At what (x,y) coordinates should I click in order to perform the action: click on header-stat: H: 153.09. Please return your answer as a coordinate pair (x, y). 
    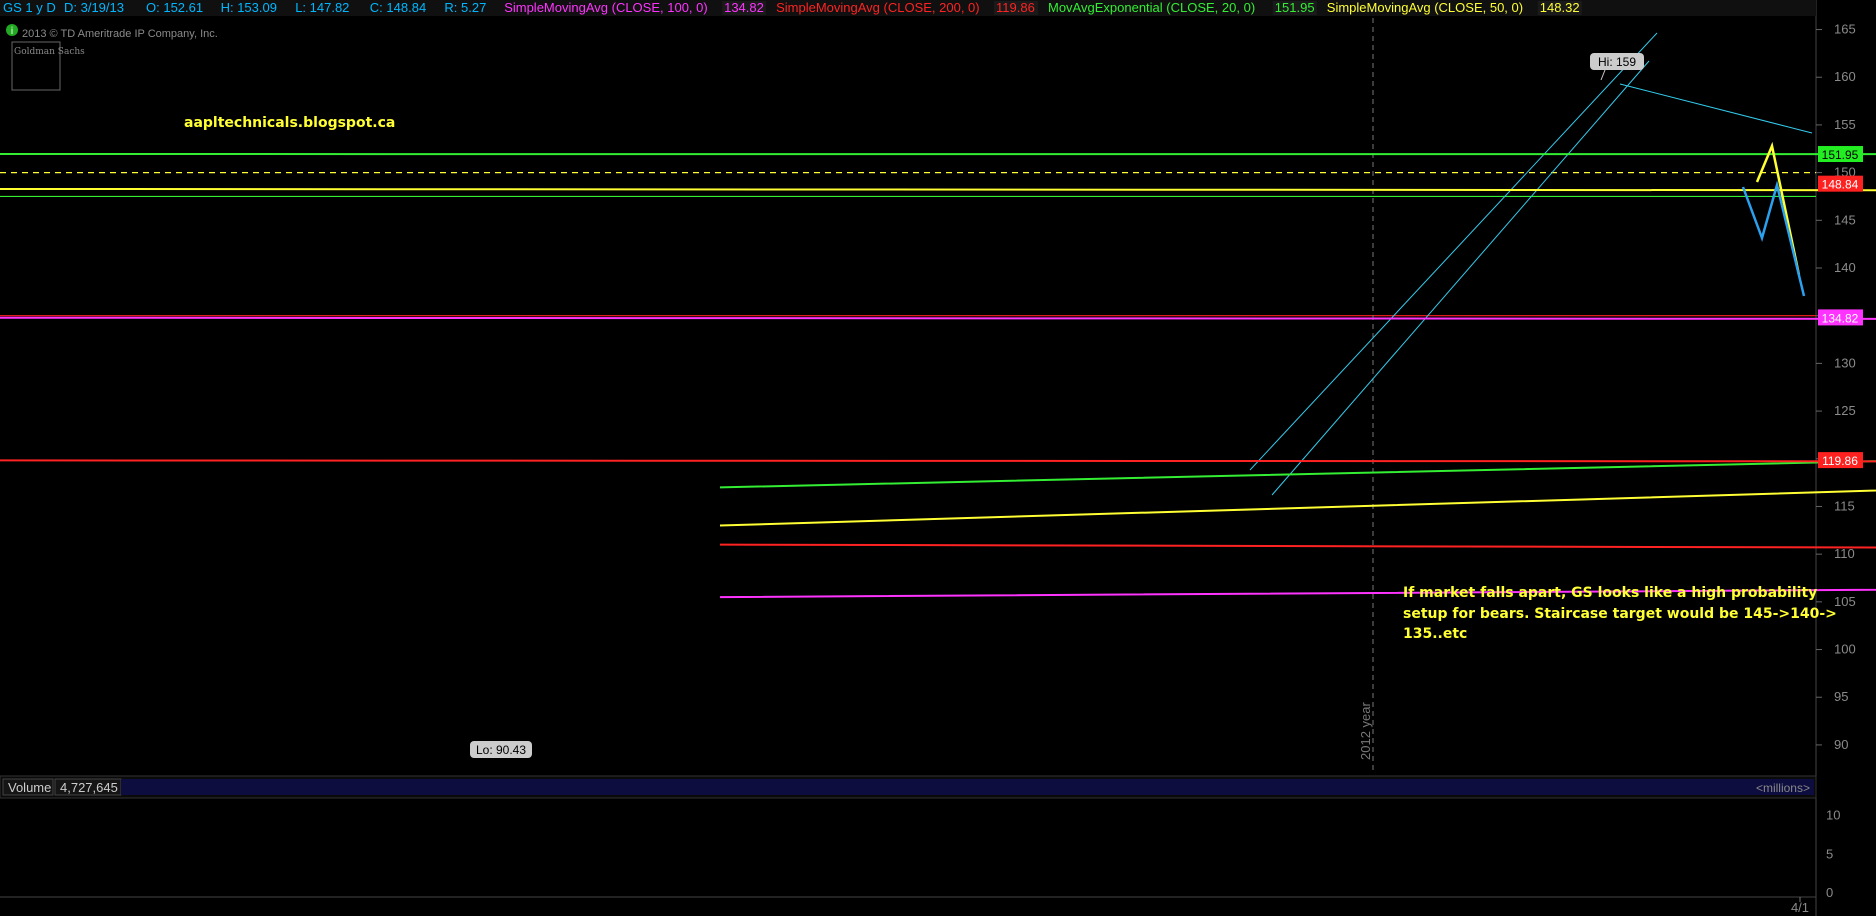
    Looking at the image, I should click on (249, 7).